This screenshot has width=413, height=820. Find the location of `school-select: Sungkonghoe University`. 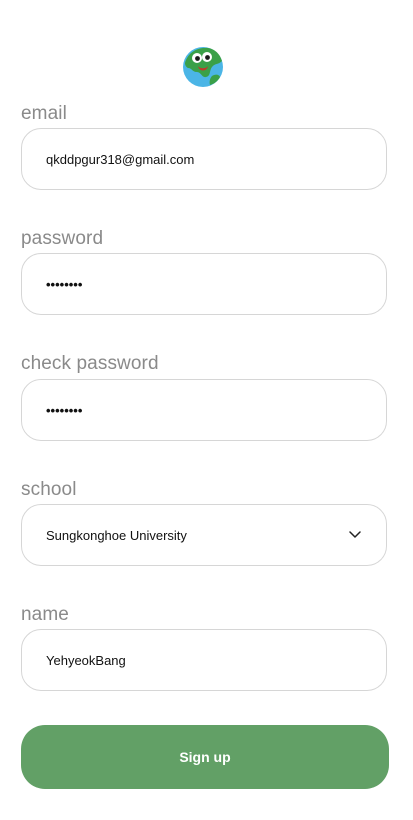

school-select: Sungkonghoe University is located at coordinates (204, 535).